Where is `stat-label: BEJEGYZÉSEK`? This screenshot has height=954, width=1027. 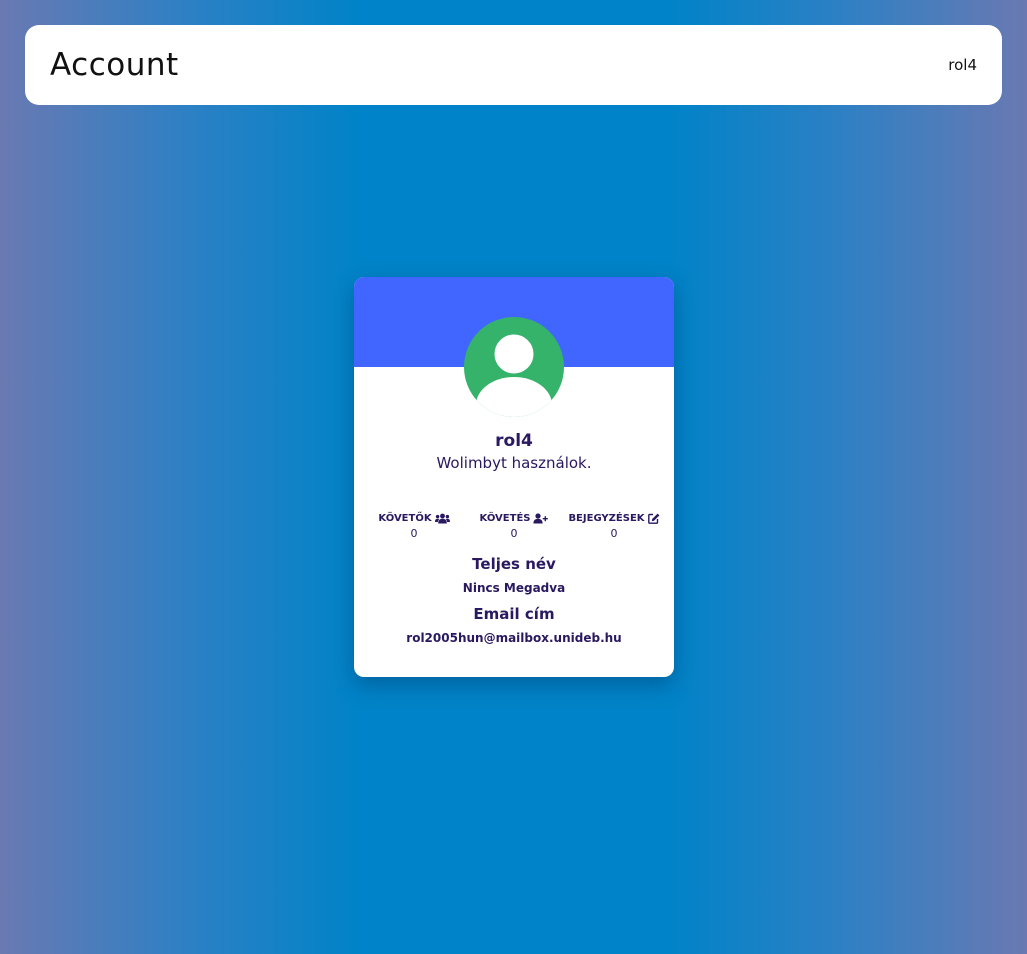
stat-label: BEJEGYZÉSEK is located at coordinates (606, 518).